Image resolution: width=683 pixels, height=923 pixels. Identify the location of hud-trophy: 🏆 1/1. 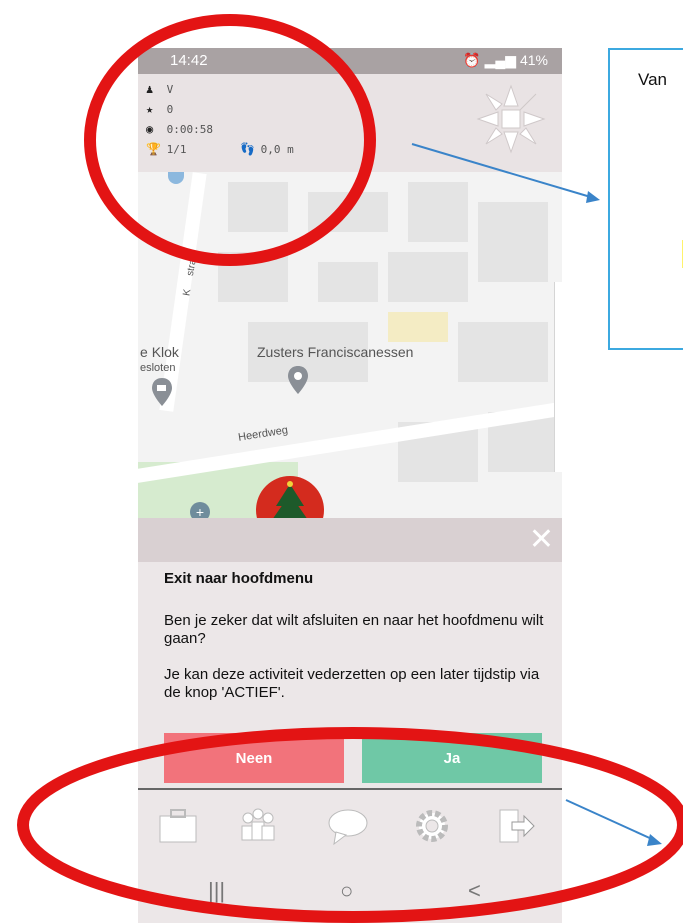
(166, 149).